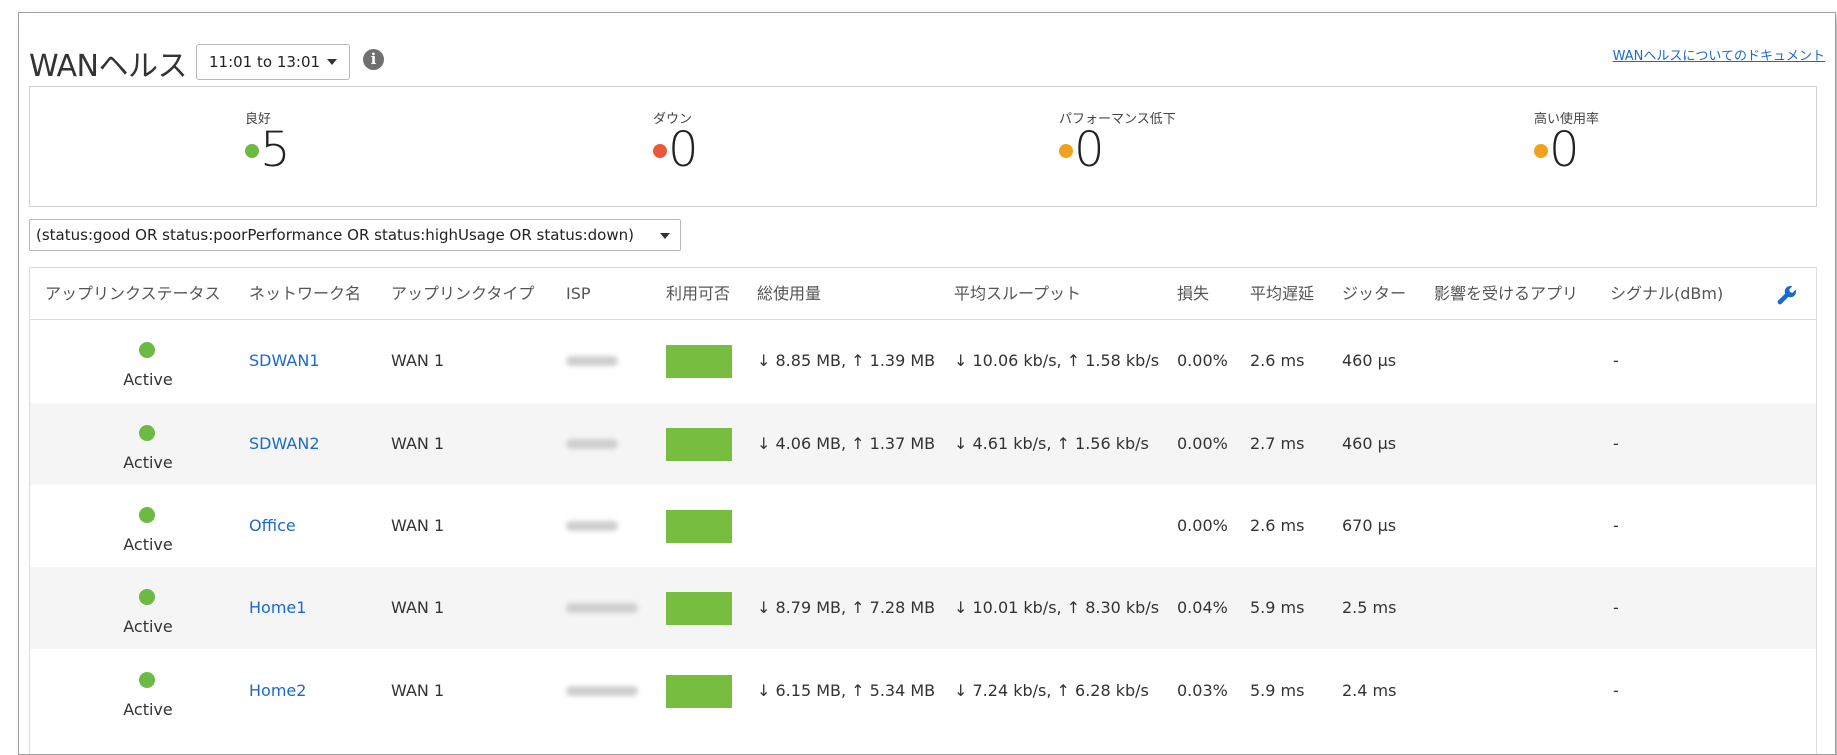 The height and width of the screenshot is (755, 1837). What do you see at coordinates (1666, 294) in the screenshot?
I see `col-signal: シグナル(dBm)` at bounding box center [1666, 294].